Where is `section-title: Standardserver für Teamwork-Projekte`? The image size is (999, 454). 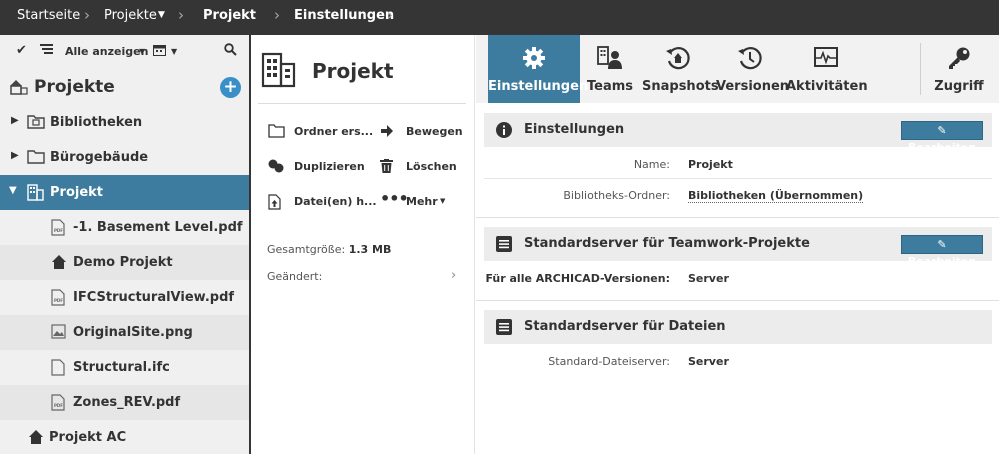 section-title: Standardserver für Teamwork-Projekte is located at coordinates (667, 243).